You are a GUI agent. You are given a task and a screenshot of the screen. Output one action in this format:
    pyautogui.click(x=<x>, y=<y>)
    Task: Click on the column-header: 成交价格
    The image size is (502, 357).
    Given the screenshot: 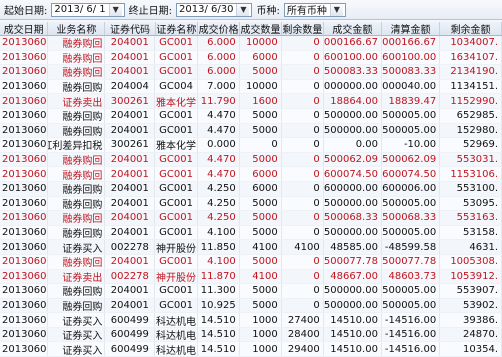 What is the action you would take?
    pyautogui.click(x=219, y=28)
    